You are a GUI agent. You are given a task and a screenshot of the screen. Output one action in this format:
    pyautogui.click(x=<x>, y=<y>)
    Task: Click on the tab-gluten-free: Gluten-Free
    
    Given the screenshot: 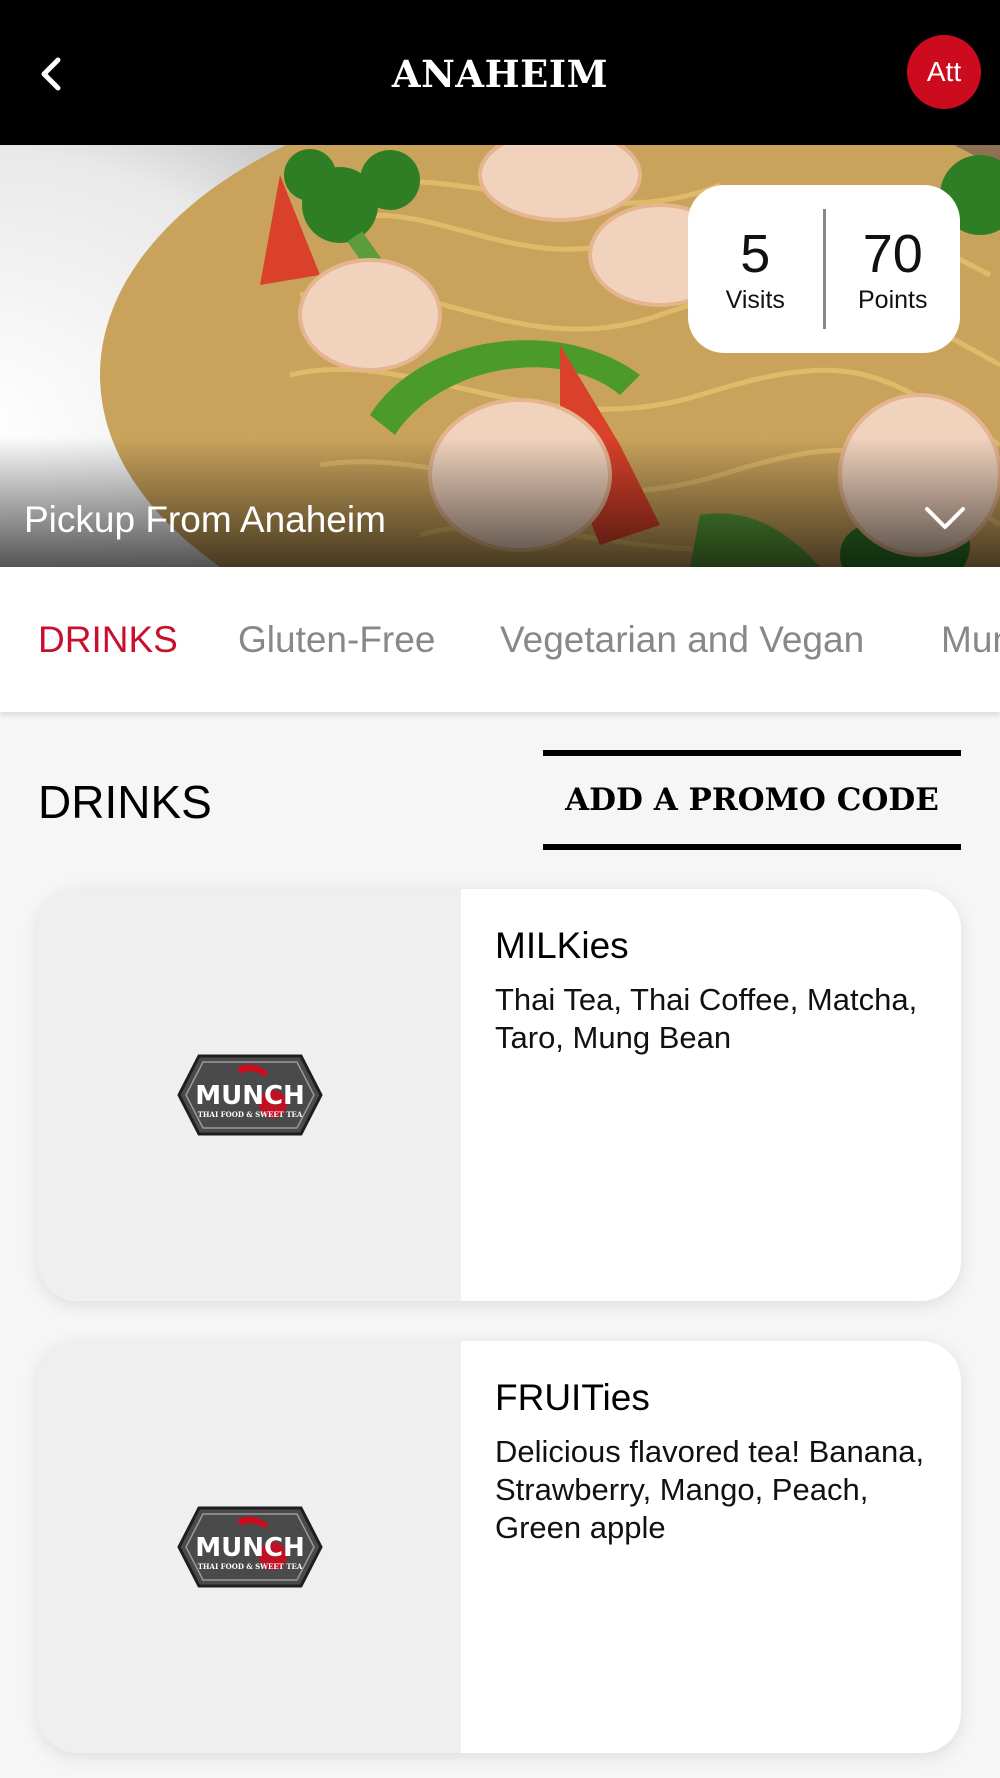 What is the action you would take?
    pyautogui.click(x=336, y=640)
    